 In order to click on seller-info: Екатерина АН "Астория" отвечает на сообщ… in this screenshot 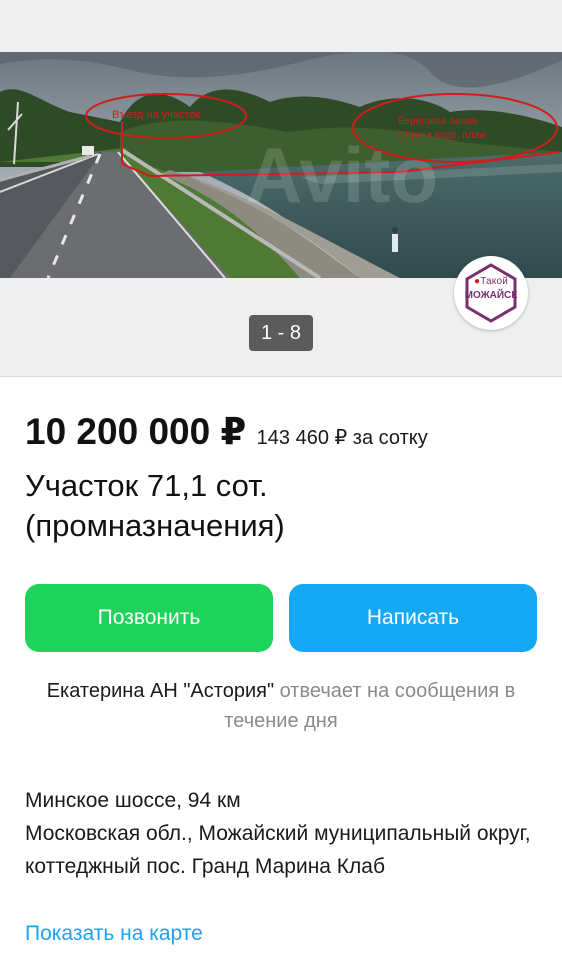, I will do `click(281, 706)`.